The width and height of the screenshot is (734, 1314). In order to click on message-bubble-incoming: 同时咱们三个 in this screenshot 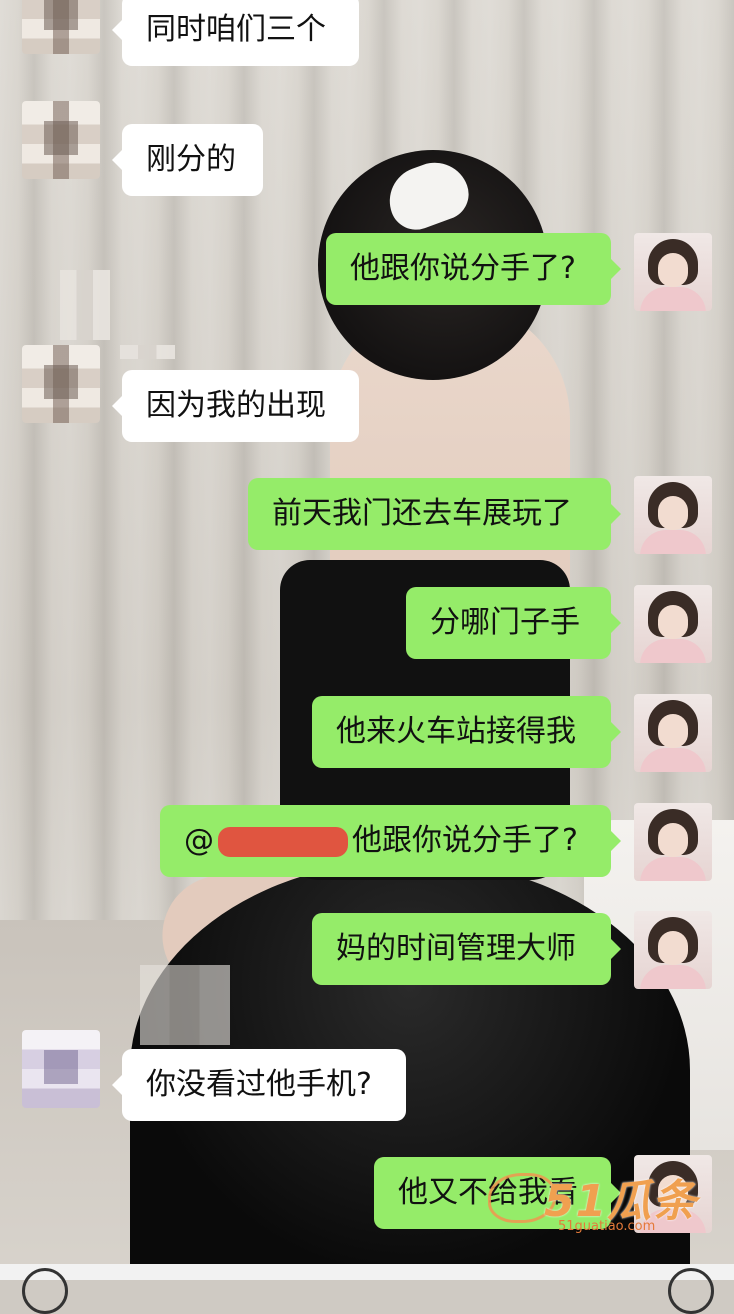, I will do `click(235, 33)`.